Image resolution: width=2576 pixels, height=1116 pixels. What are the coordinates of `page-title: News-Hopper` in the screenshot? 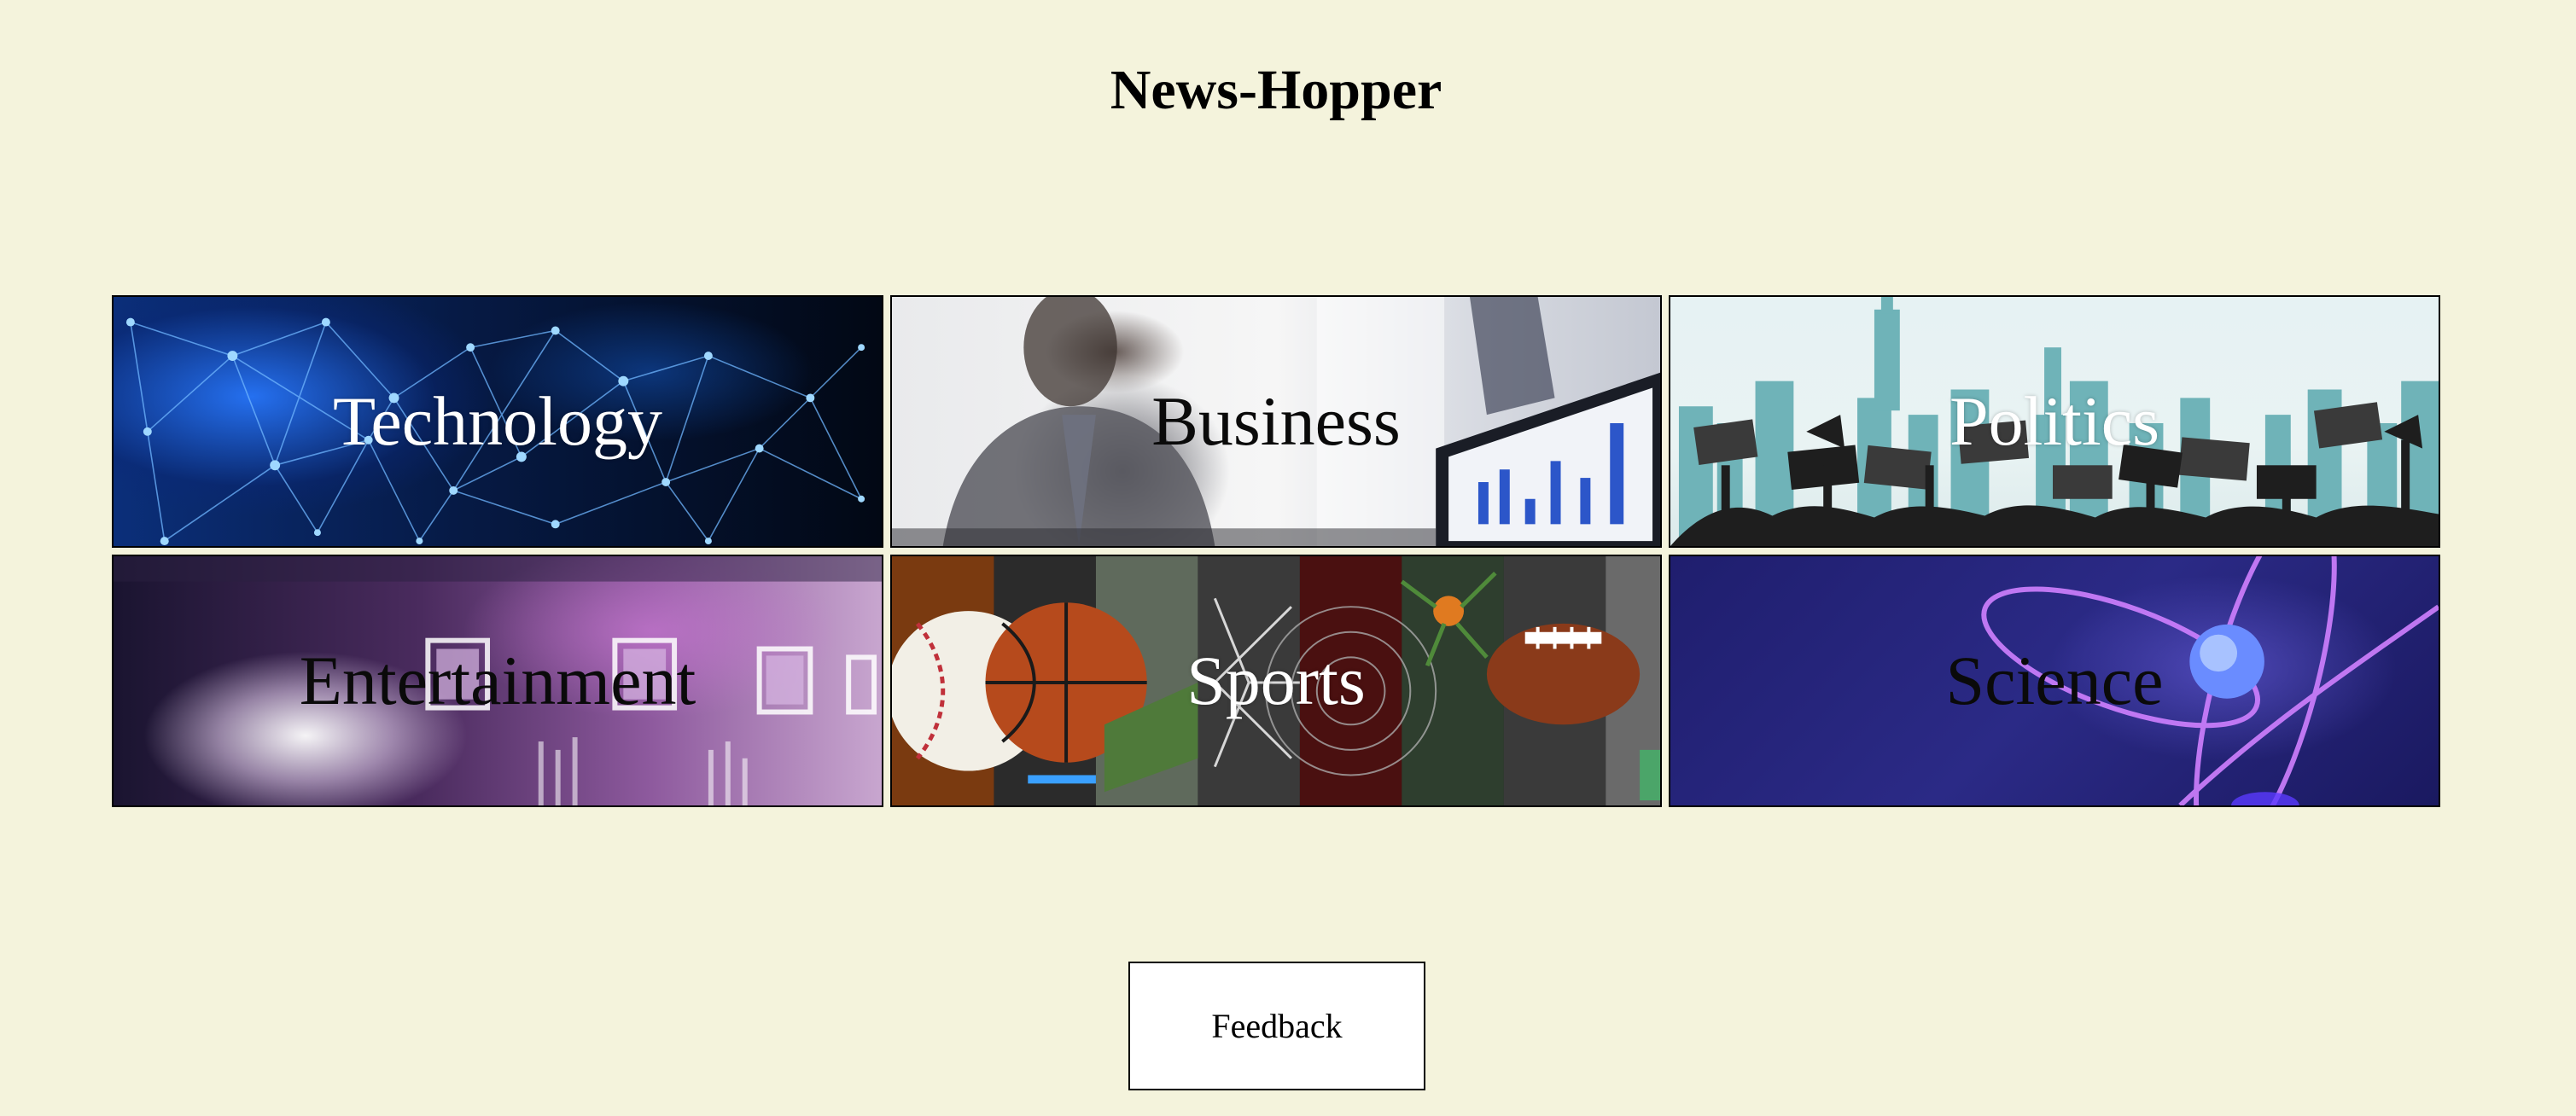 It's located at (1276, 90).